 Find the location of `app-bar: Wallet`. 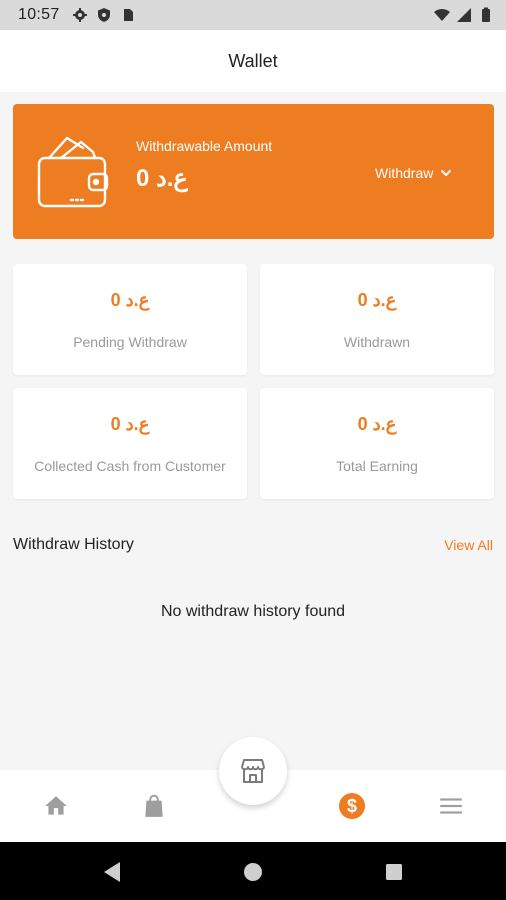

app-bar: Wallet is located at coordinates (253, 61).